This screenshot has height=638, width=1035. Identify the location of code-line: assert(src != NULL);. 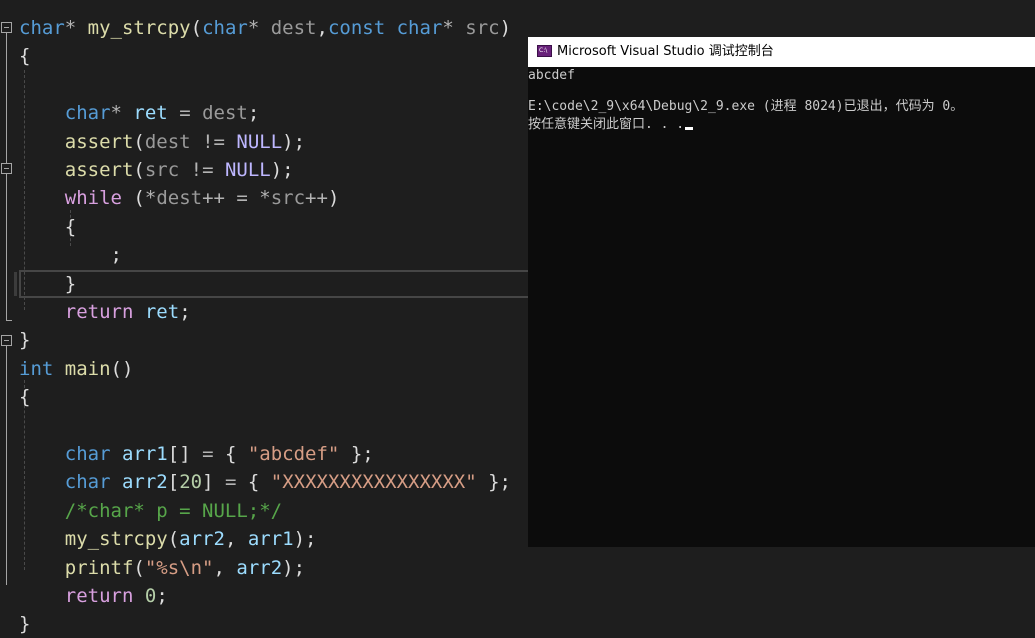
(156, 170).